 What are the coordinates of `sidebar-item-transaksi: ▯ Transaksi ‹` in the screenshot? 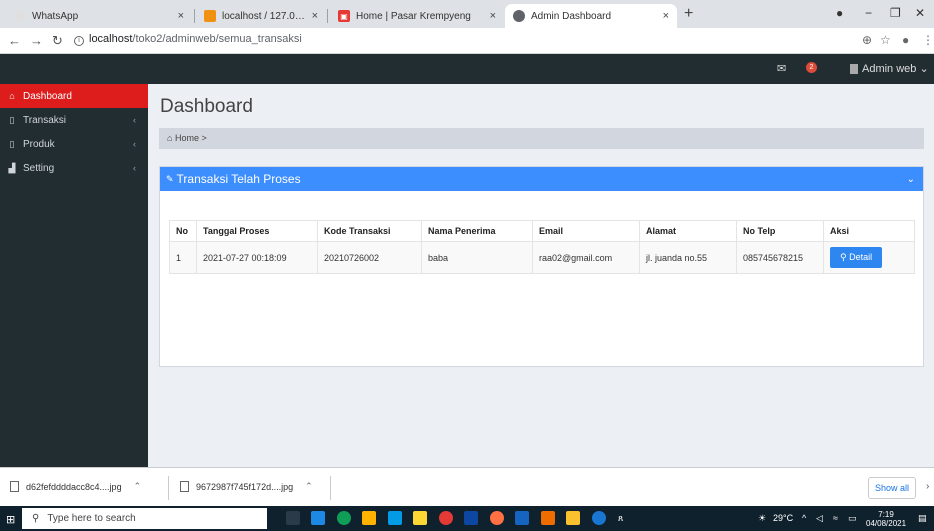 It's located at (74, 120).